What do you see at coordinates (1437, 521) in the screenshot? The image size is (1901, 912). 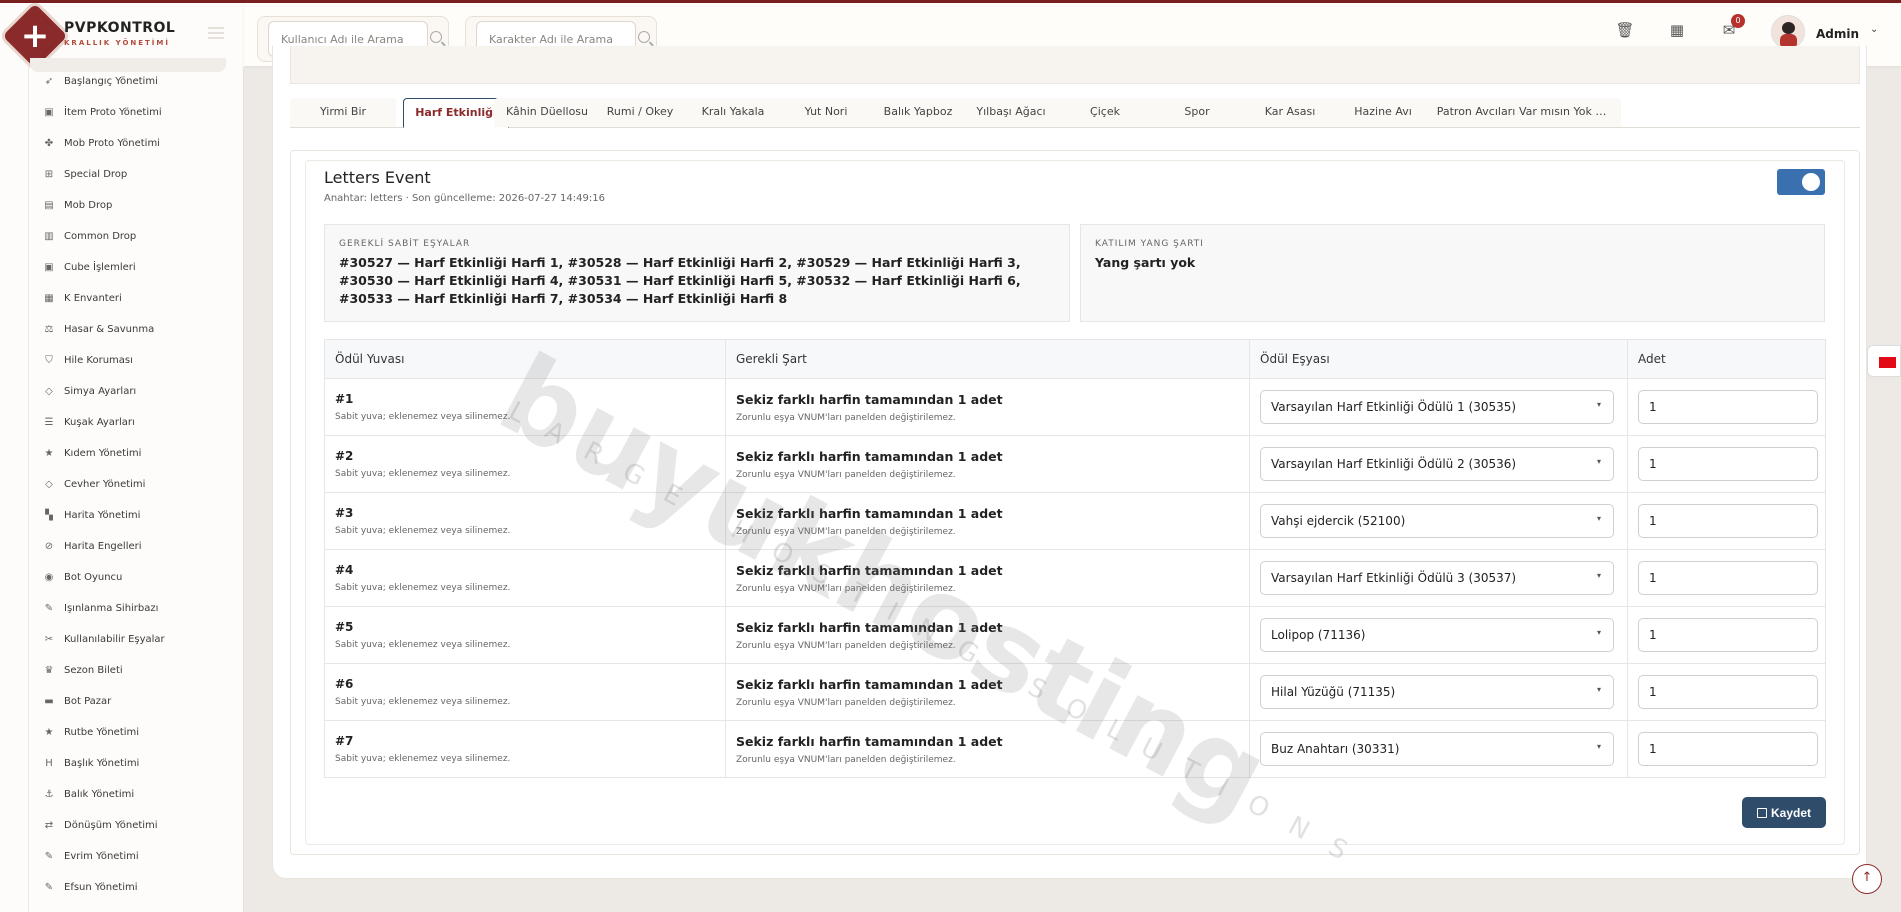 I see `reward-select: Vahşi ejdercik (52100) ▾` at bounding box center [1437, 521].